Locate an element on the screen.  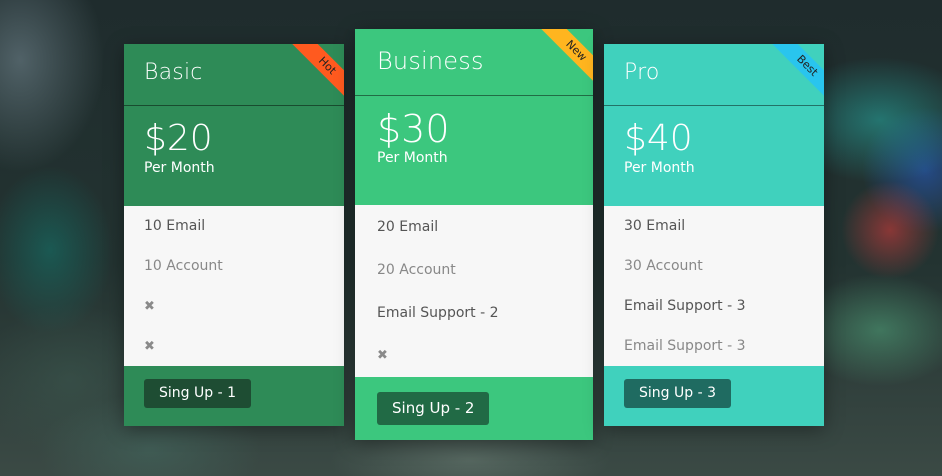
feature-list: 20 Email 20 Account Email Support - 2 ✖ is located at coordinates (474, 291).